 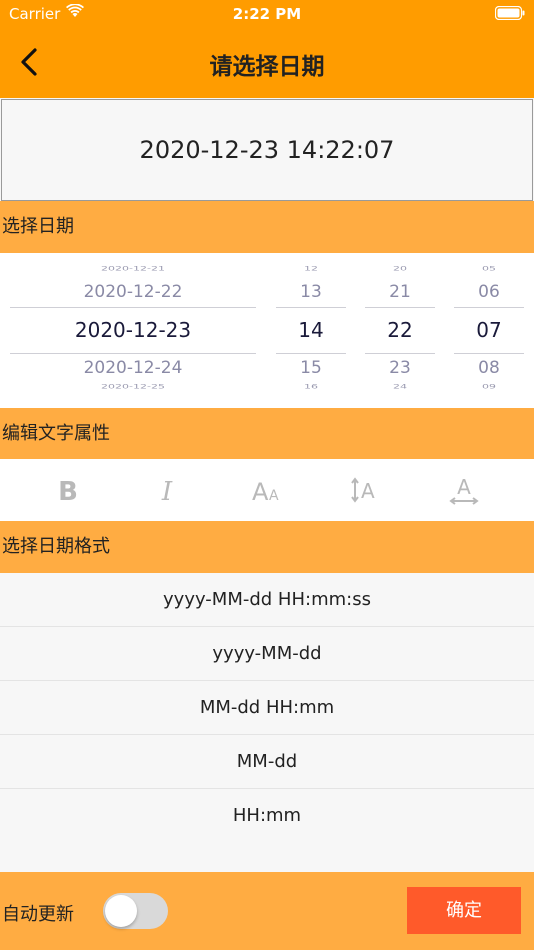 What do you see at coordinates (311, 368) in the screenshot?
I see `picker-item: 15` at bounding box center [311, 368].